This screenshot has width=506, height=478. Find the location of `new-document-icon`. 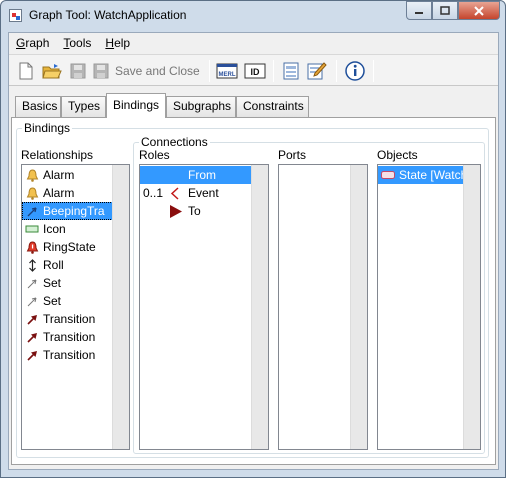

new-document-icon is located at coordinates (26, 71).